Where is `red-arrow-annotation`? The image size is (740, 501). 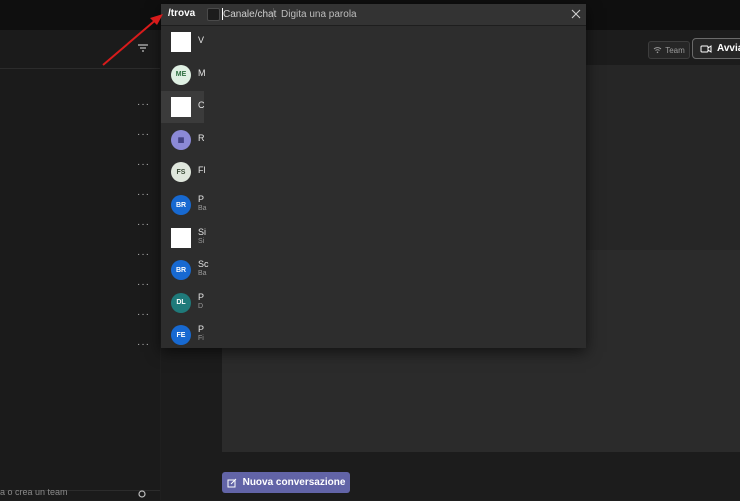
red-arrow-annotation is located at coordinates (132, 40).